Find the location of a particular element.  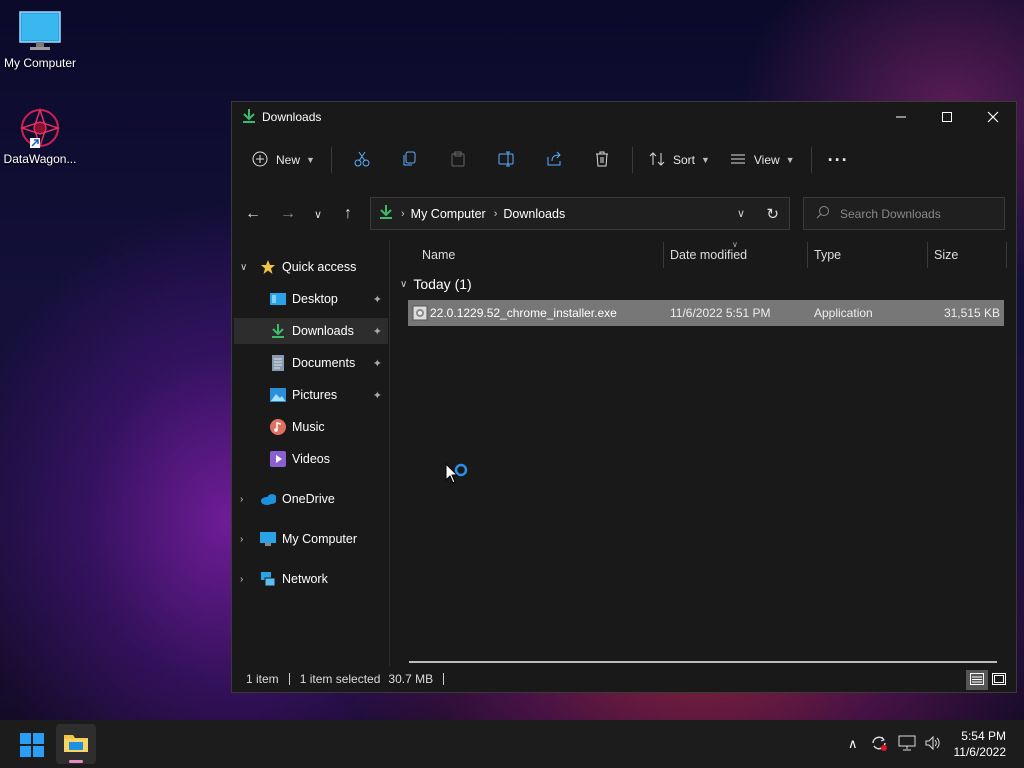

sidebar-item-label: Music is located at coordinates (308, 427).